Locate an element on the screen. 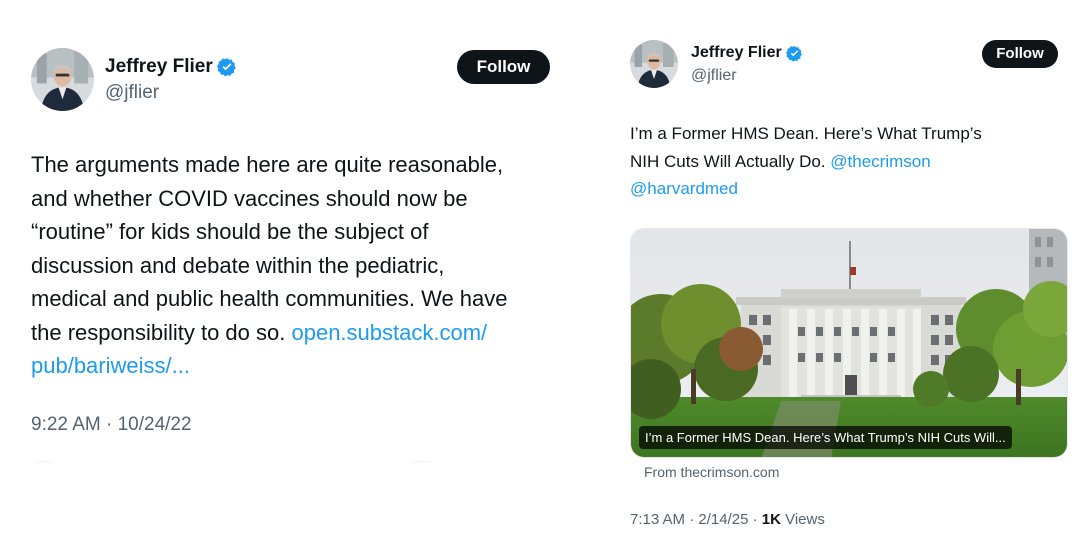  tweet-text-line: @harvardmed is located at coordinates (806, 189).